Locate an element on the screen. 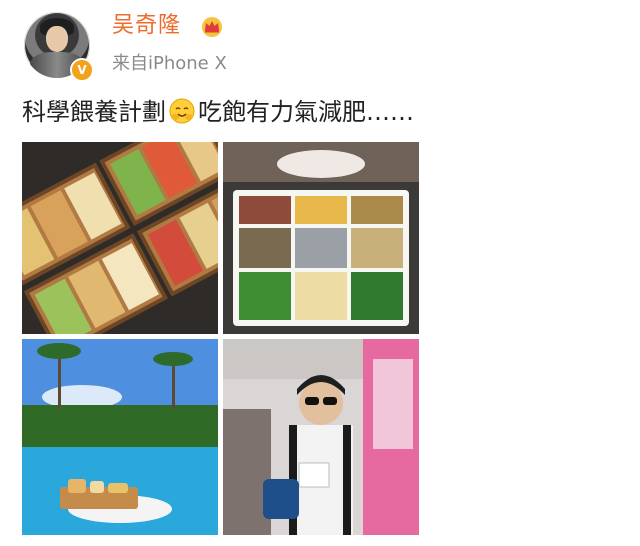 This screenshot has width=640, height=546. man-with-sunglasses-photo is located at coordinates (321, 437).